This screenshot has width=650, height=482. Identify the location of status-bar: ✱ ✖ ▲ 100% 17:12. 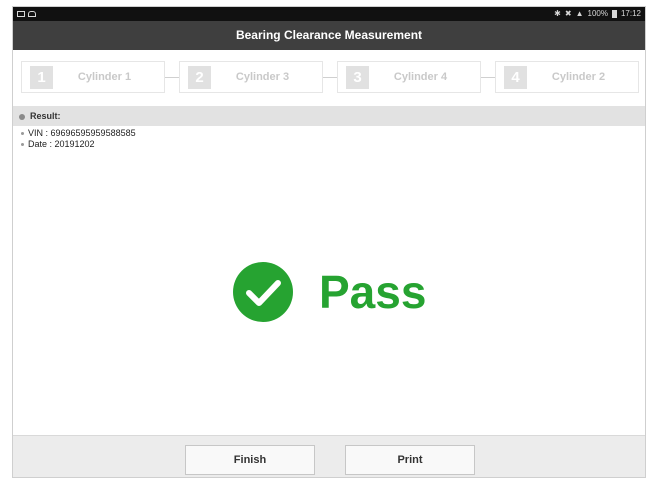
(329, 14).